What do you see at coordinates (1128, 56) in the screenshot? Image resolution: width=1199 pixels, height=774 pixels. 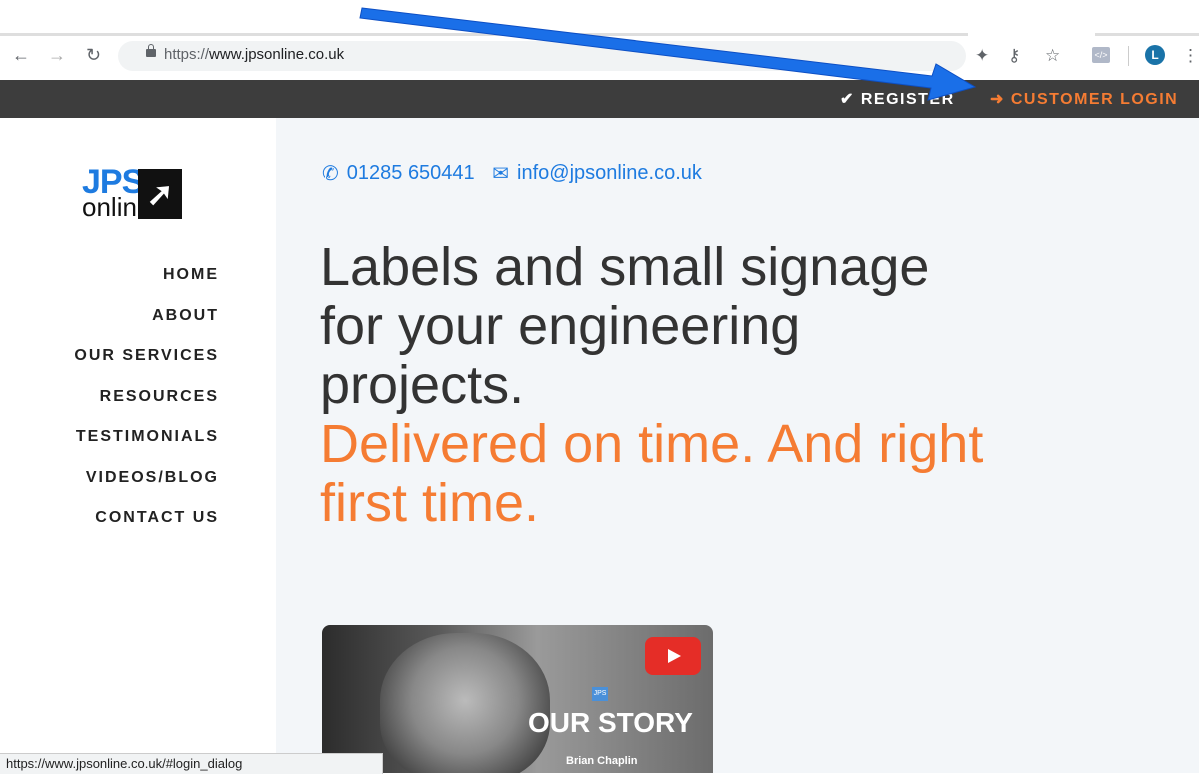 I see `toolbar-separator` at bounding box center [1128, 56].